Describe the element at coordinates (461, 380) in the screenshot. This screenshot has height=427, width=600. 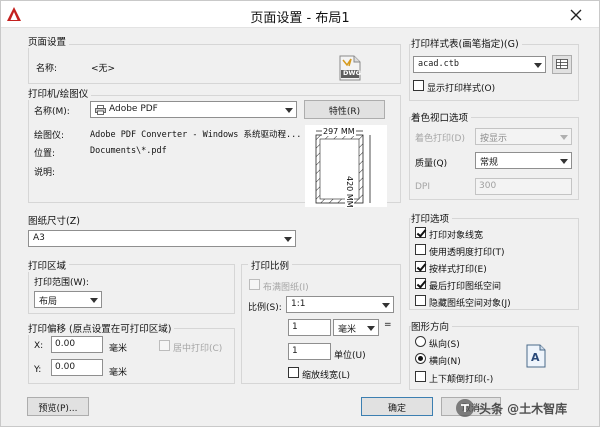
I see `upside-down-label: 上下颠倒打印(-)` at that location.